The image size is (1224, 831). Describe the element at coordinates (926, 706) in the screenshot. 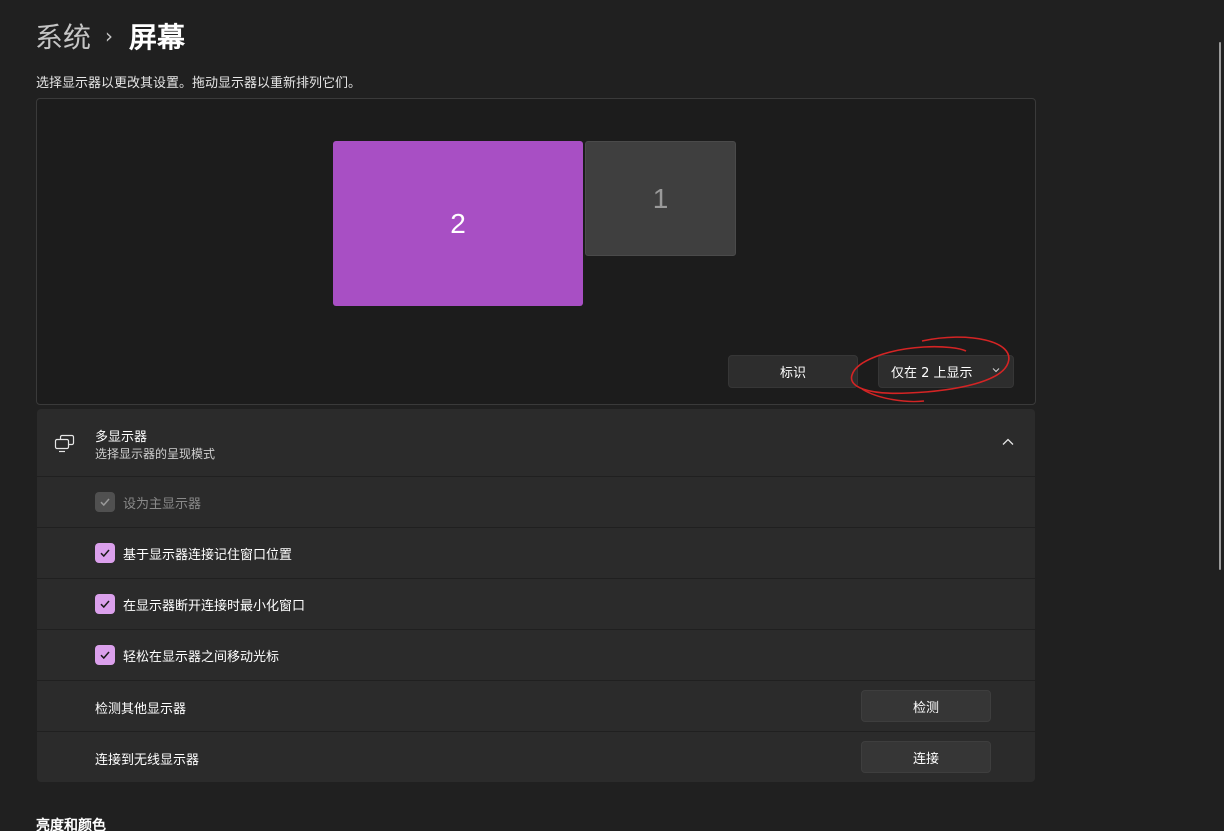

I see `detect-button: 检测` at that location.